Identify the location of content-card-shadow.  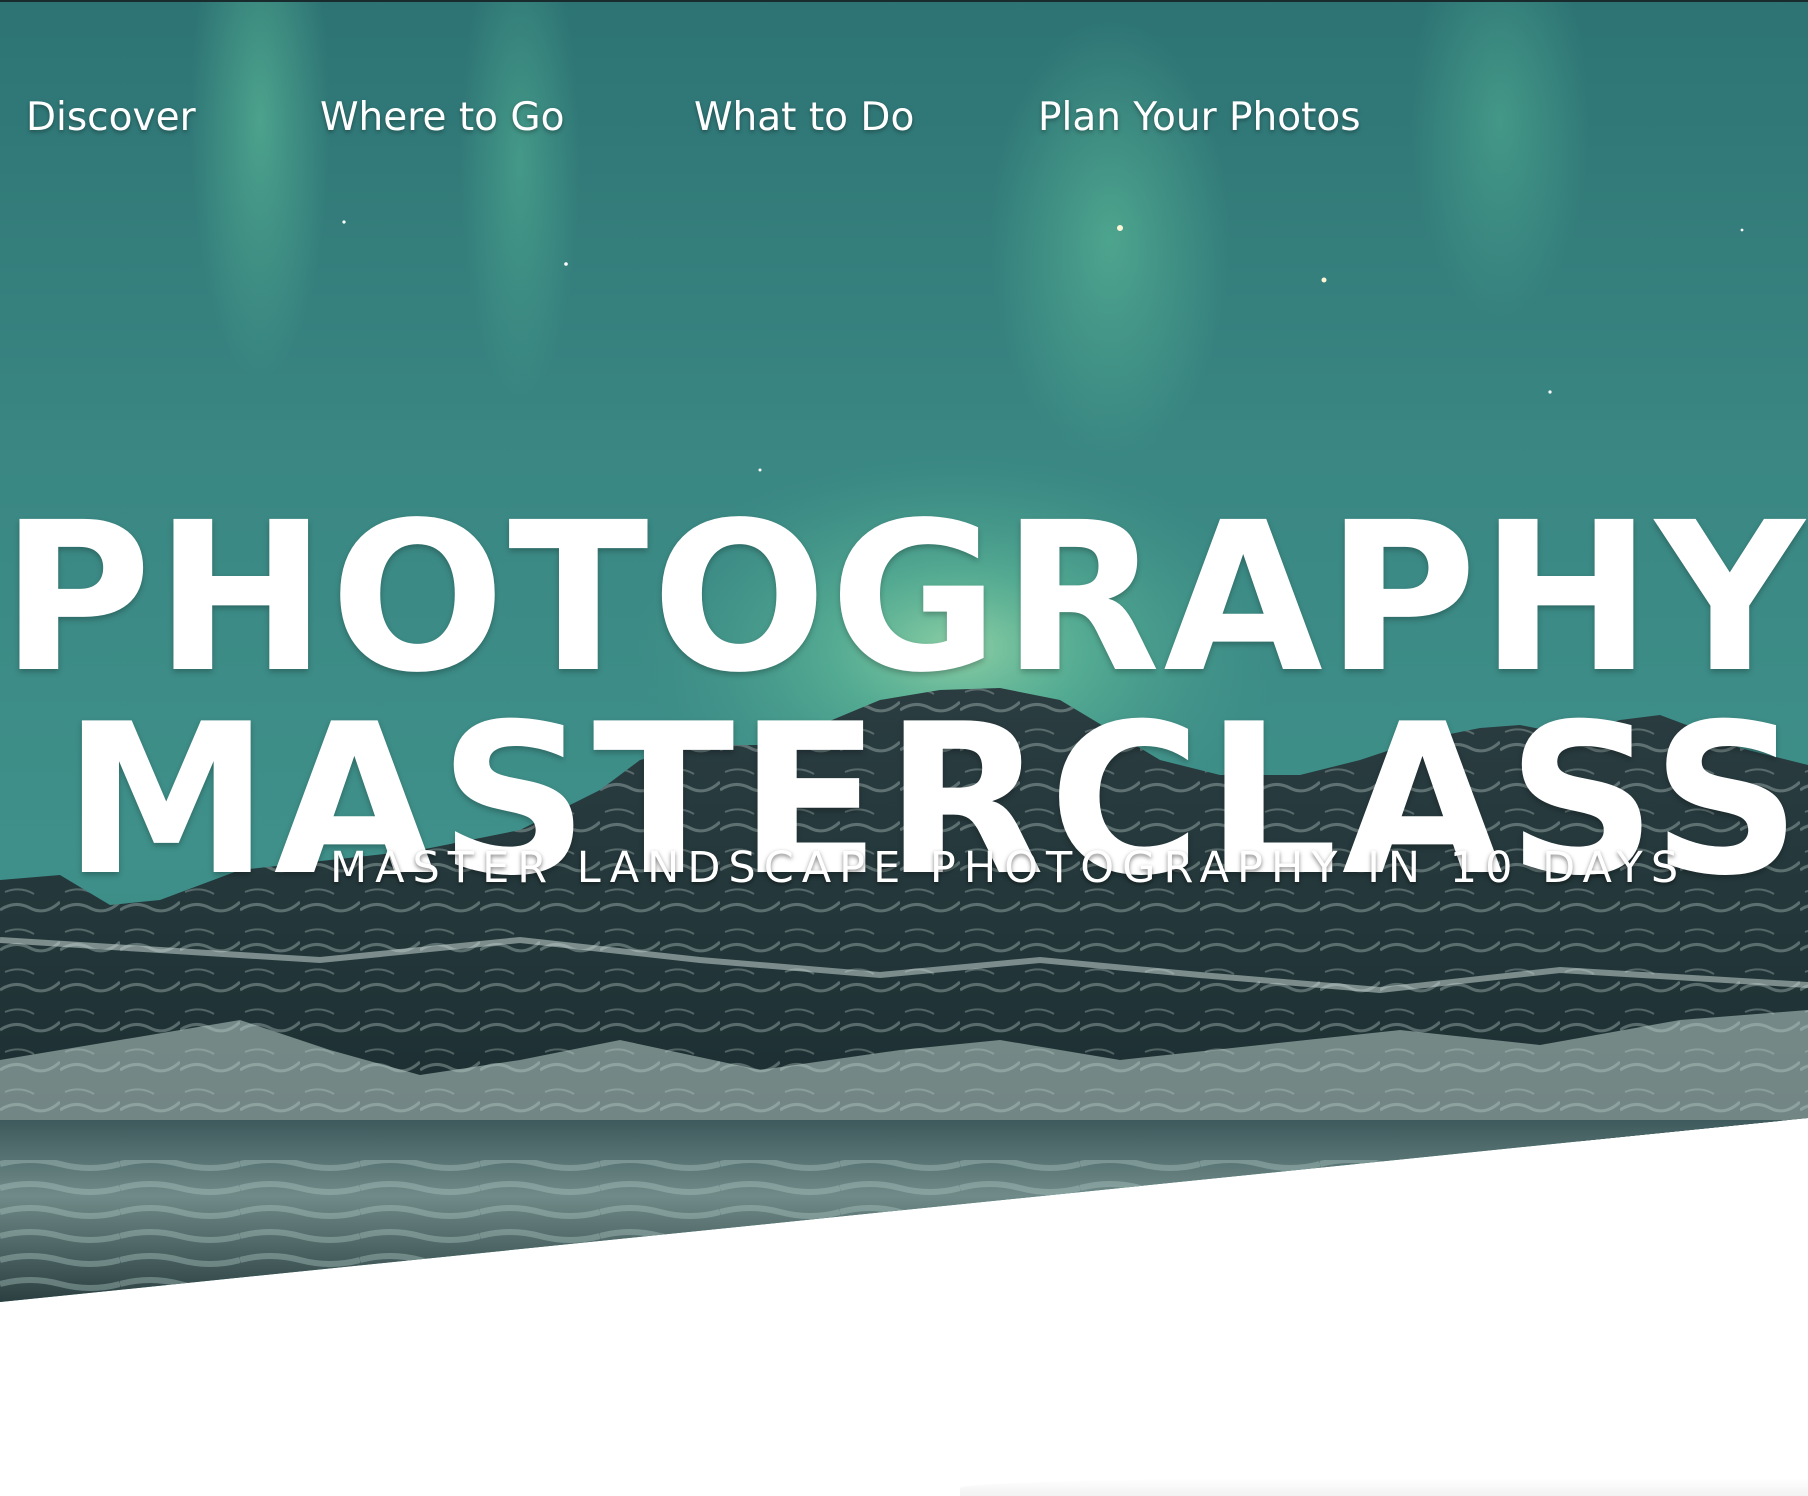
(1384, 1487).